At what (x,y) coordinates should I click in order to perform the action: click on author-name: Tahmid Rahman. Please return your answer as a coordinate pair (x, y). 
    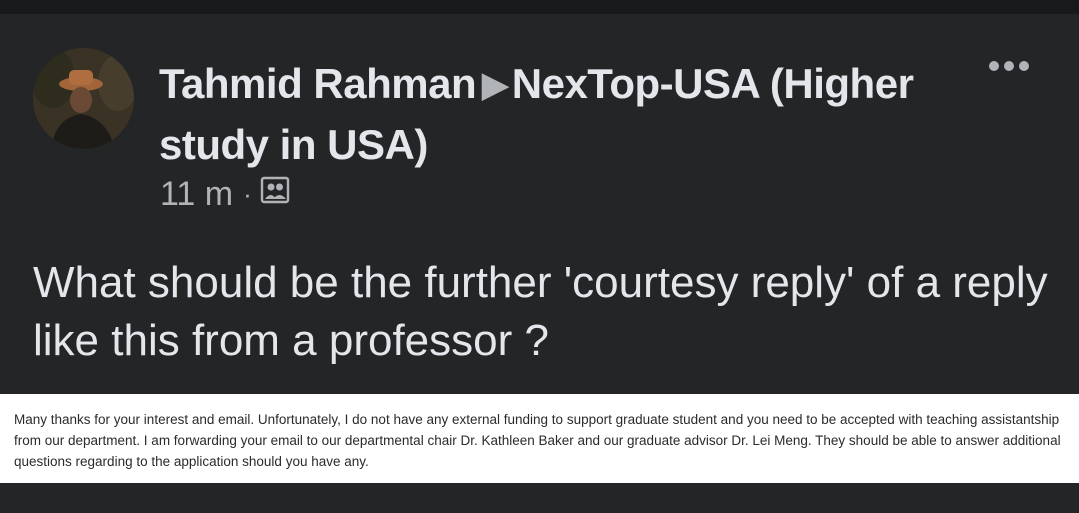
    Looking at the image, I should click on (318, 83).